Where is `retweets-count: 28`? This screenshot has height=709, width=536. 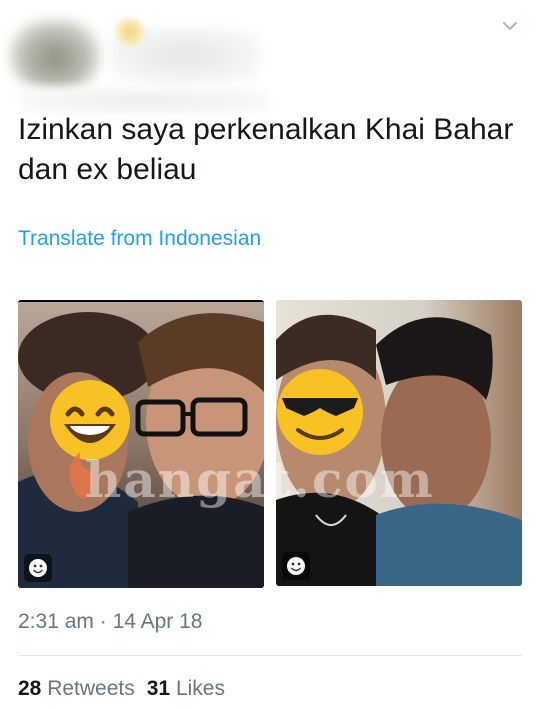
retweets-count: 28 is located at coordinates (30, 688).